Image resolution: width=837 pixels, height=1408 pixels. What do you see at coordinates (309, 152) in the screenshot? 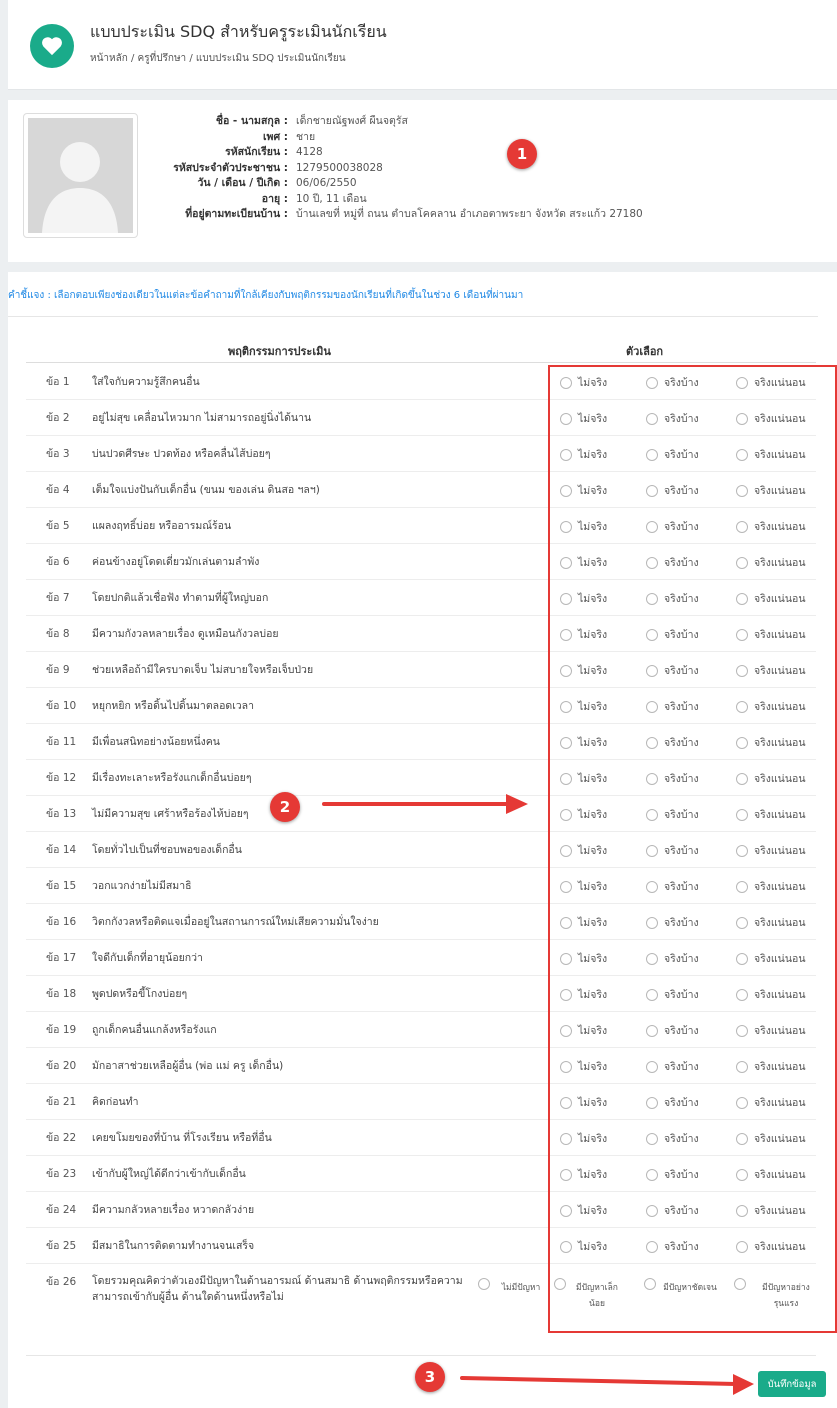
I see `info-value: 4128` at bounding box center [309, 152].